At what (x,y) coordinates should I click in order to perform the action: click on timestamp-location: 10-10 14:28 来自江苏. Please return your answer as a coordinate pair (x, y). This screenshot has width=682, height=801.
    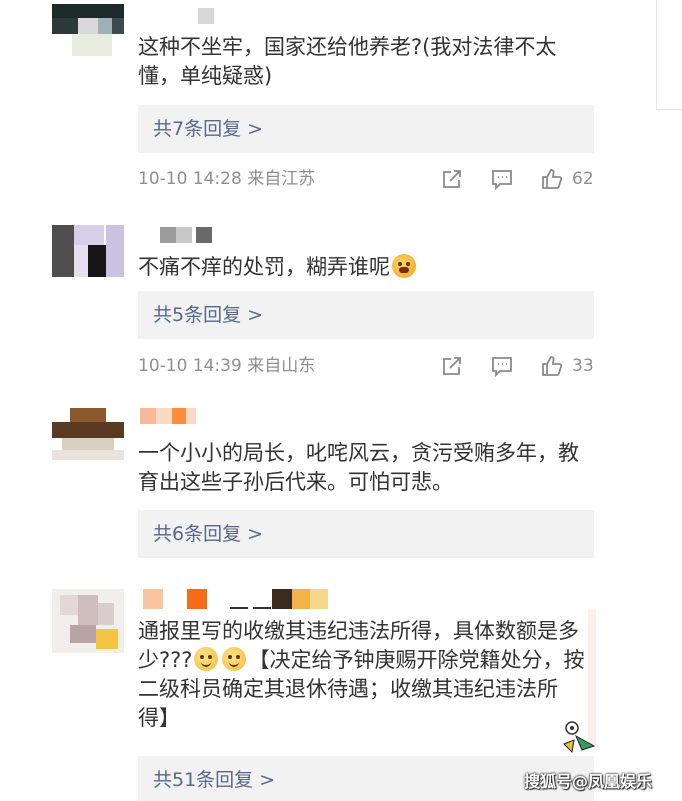
    Looking at the image, I should click on (227, 179).